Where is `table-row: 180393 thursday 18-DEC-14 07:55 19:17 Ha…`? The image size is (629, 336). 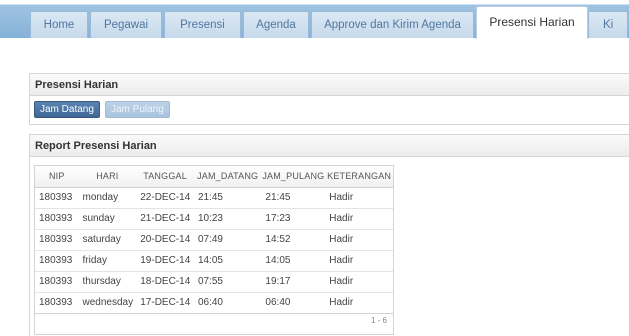 table-row: 180393 thursday 18-DEC-14 07:55 19:17 Ha… is located at coordinates (214, 282).